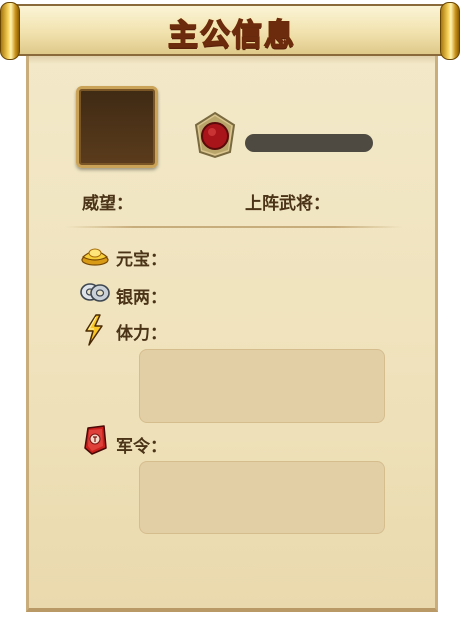 The width and height of the screenshot is (470, 619). I want to click on scroll-header: 主公信息, so click(232, 30).